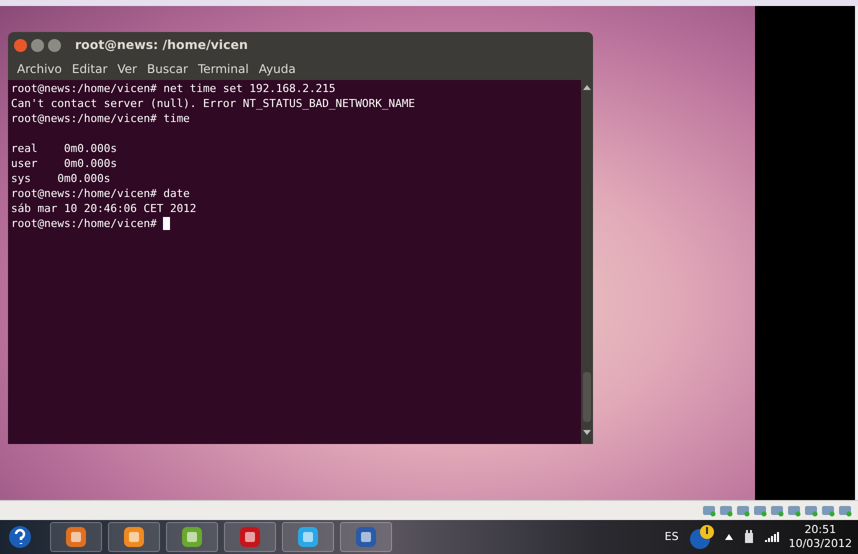  What do you see at coordinates (103, 208) in the screenshot?
I see `output-line: sáb mar 10 20:46:06 CET 2012` at bounding box center [103, 208].